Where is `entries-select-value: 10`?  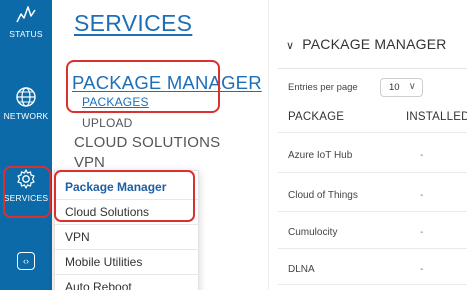
entries-select-value: 10 is located at coordinates (394, 87).